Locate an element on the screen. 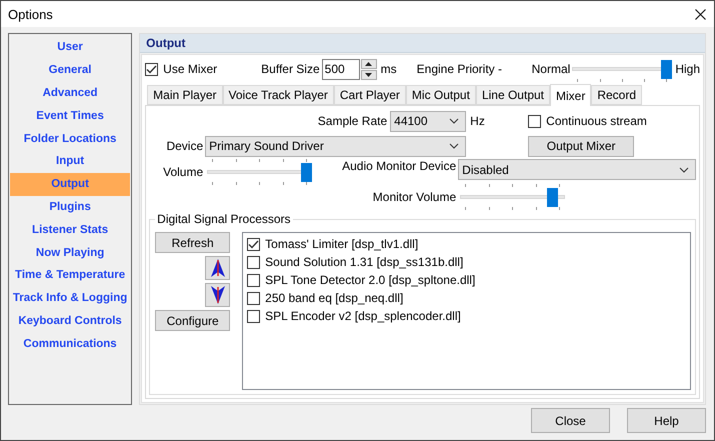 This screenshot has height=441, width=715. move-up-button is located at coordinates (217, 268).